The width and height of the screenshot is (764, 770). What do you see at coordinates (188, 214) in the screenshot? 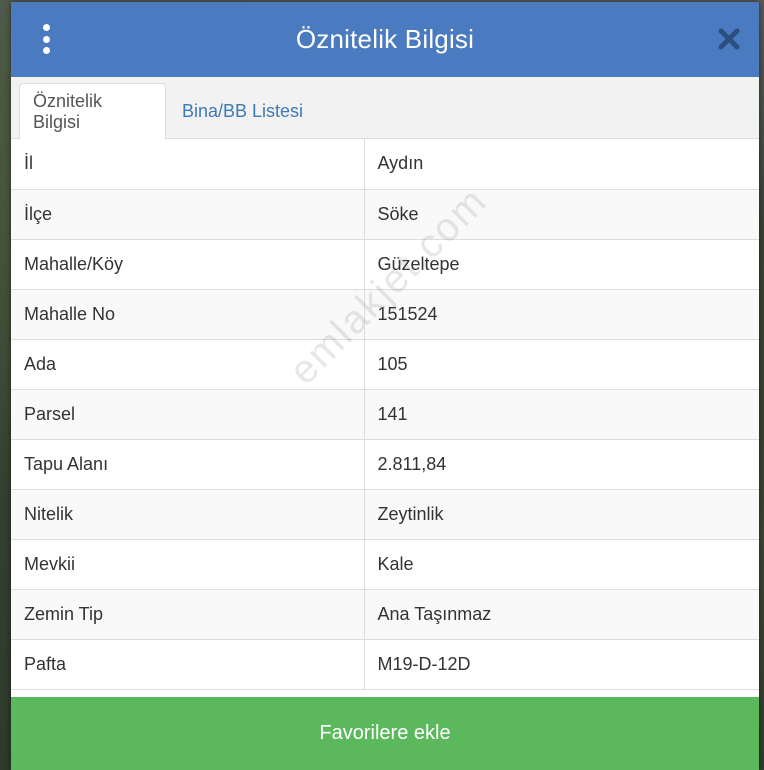
I see `attribute-key: İlçe` at bounding box center [188, 214].